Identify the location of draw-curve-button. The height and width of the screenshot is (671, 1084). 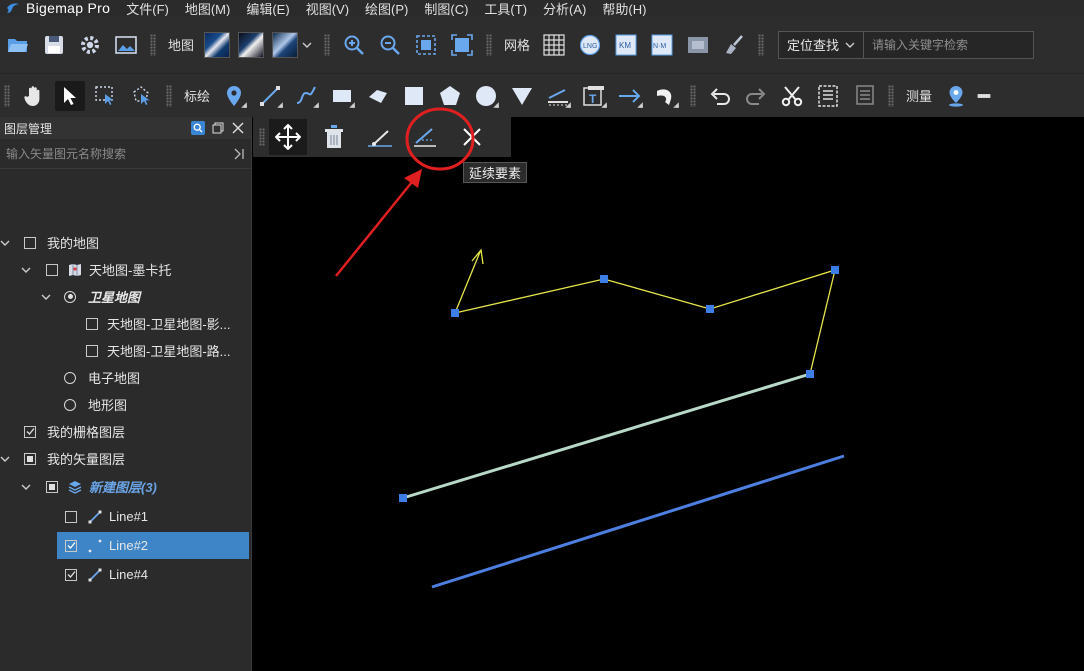
(306, 96).